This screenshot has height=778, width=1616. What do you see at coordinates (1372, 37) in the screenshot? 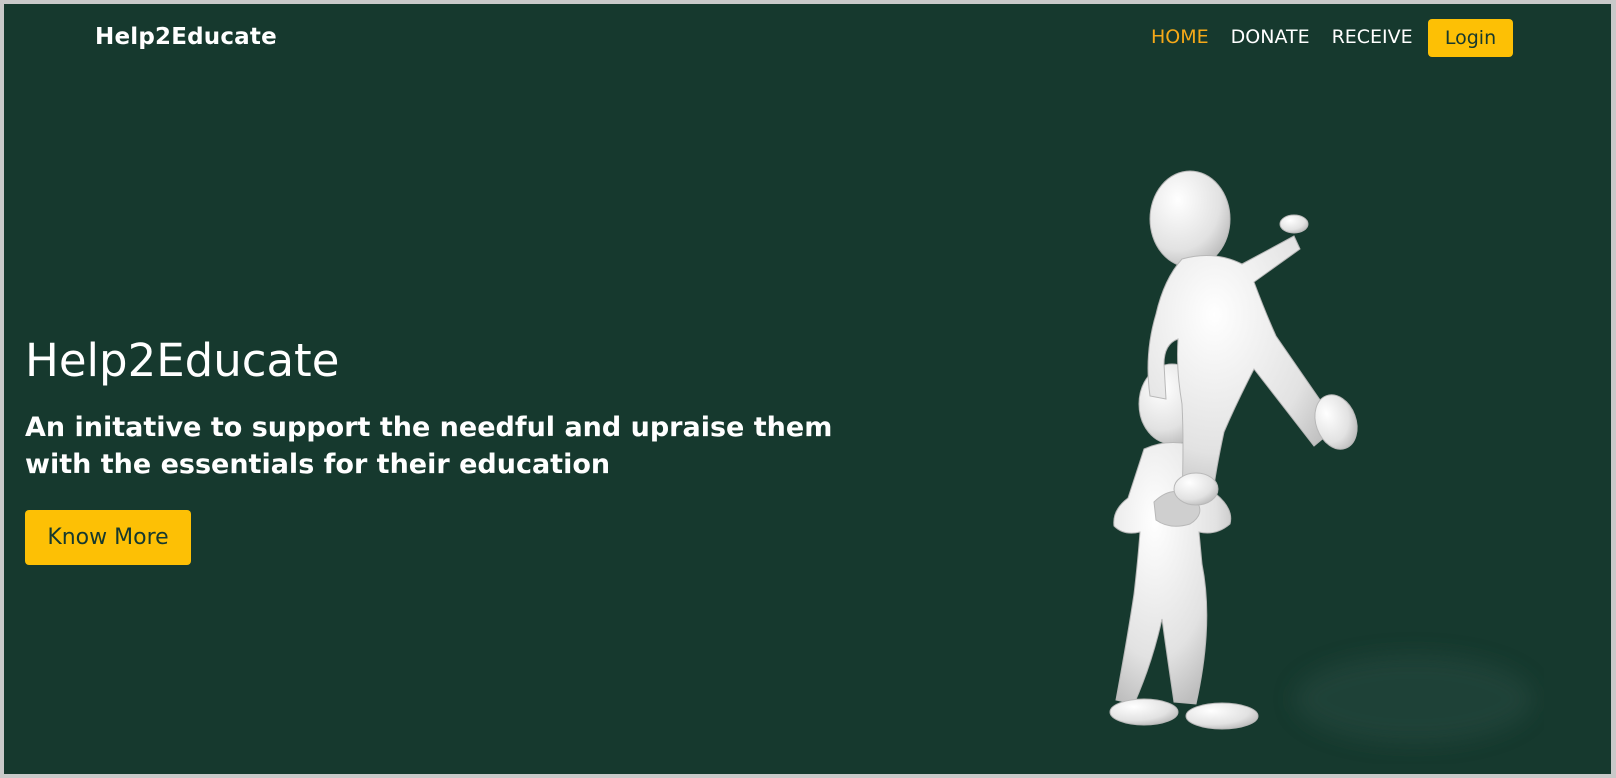
I see `nav-receive-link: RECEIVE` at bounding box center [1372, 37].